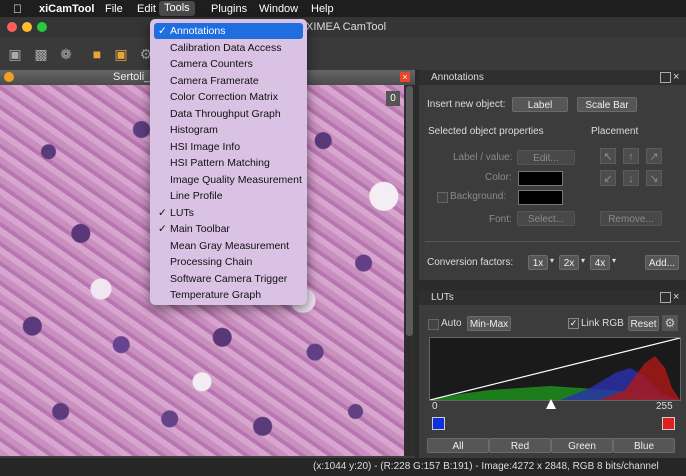 This screenshot has width=686, height=476. I want to click on blue-color-swatch, so click(438, 423).